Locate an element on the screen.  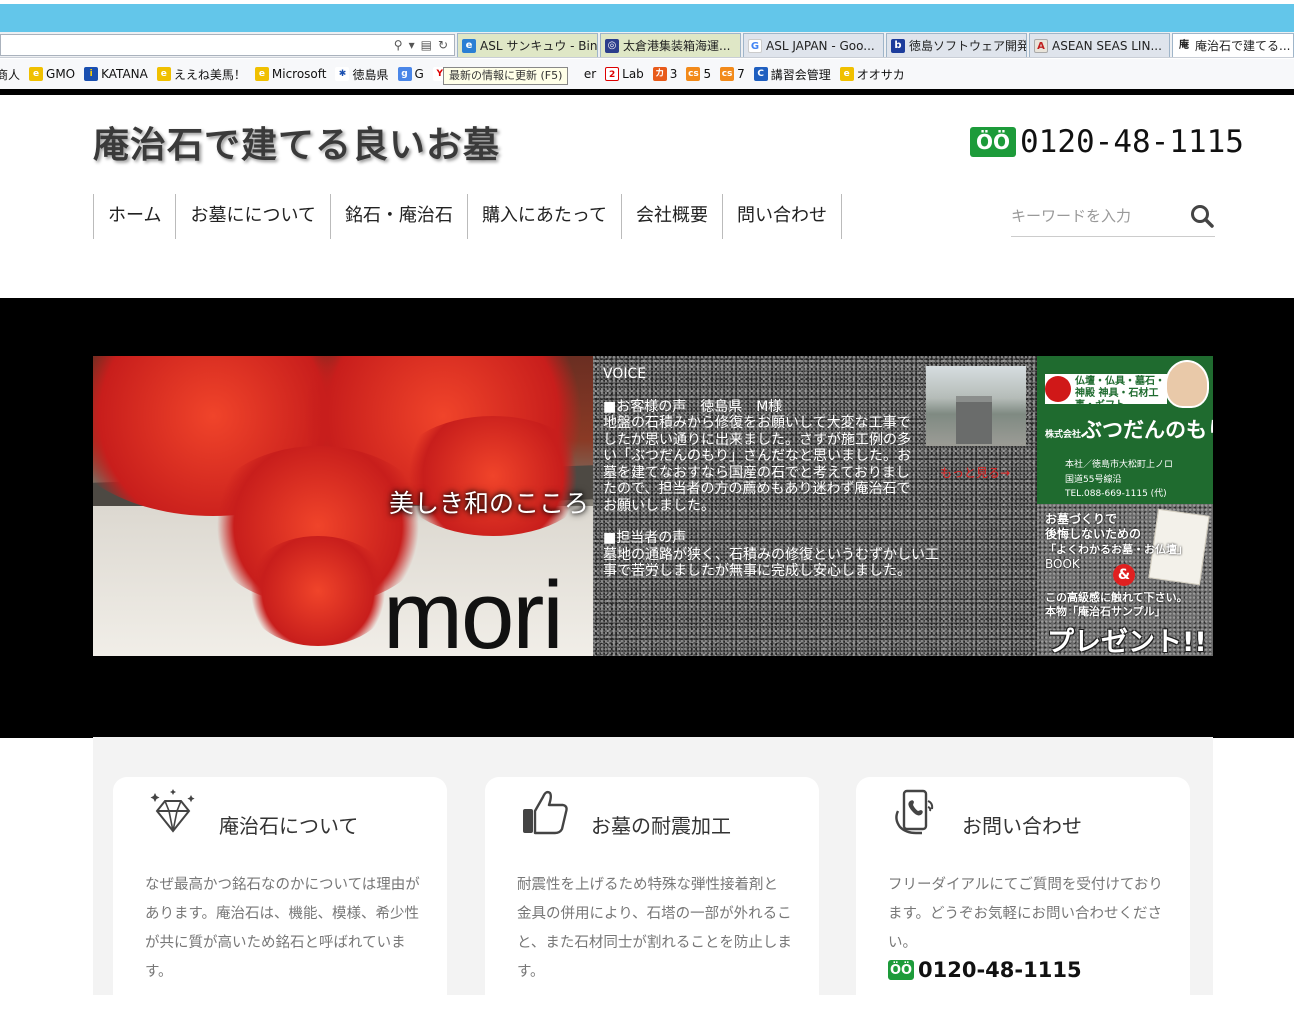
hero-caption: 美しき和のこころ is located at coordinates (489, 503).